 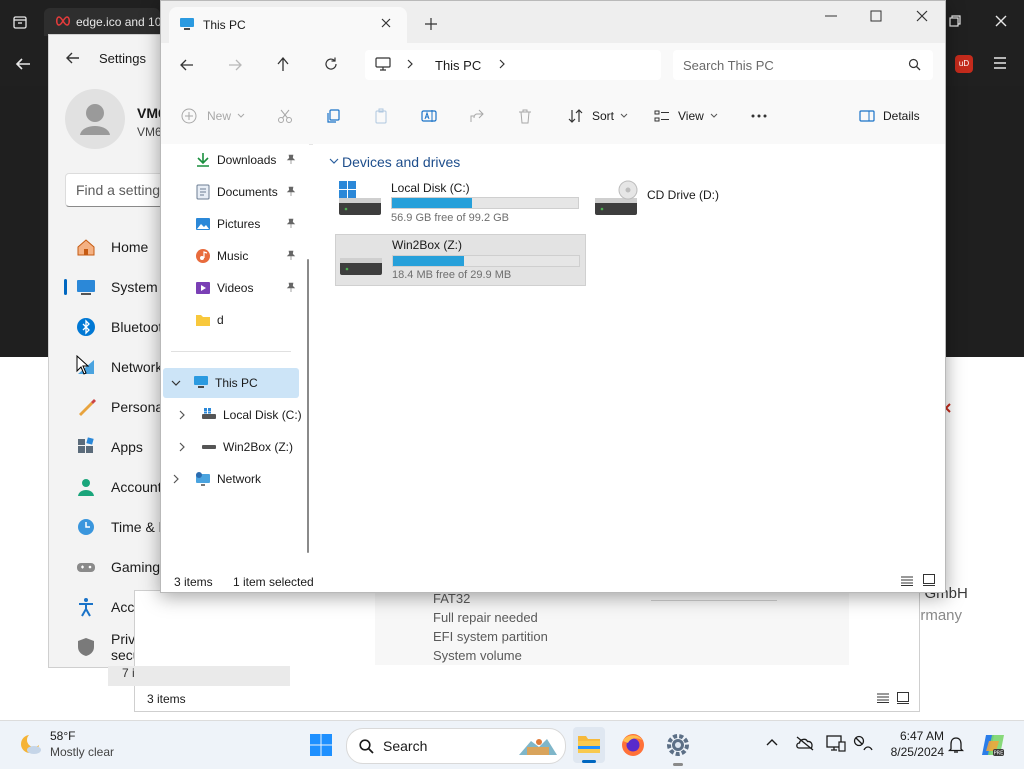 I want to click on cut-button, so click(x=285, y=116).